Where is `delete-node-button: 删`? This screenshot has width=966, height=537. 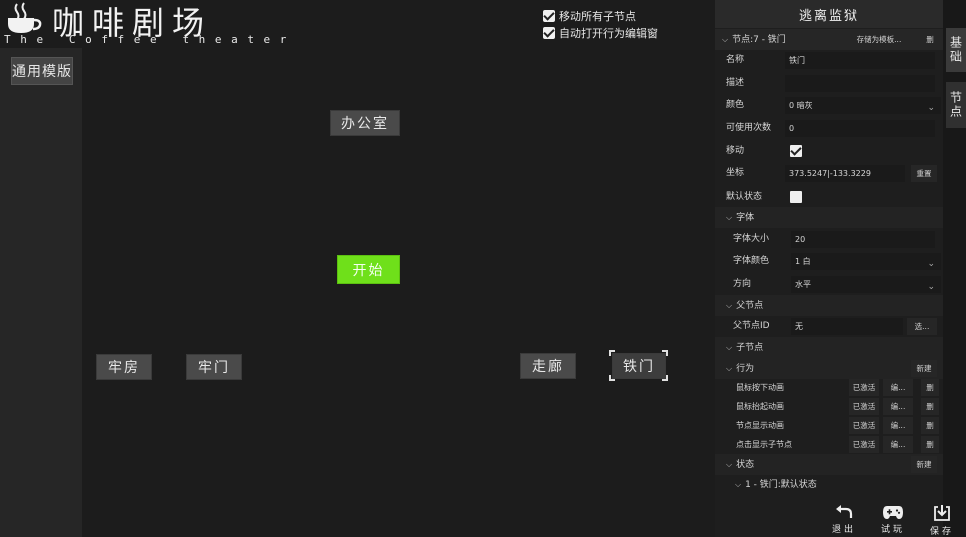 delete-node-button: 删 is located at coordinates (930, 39).